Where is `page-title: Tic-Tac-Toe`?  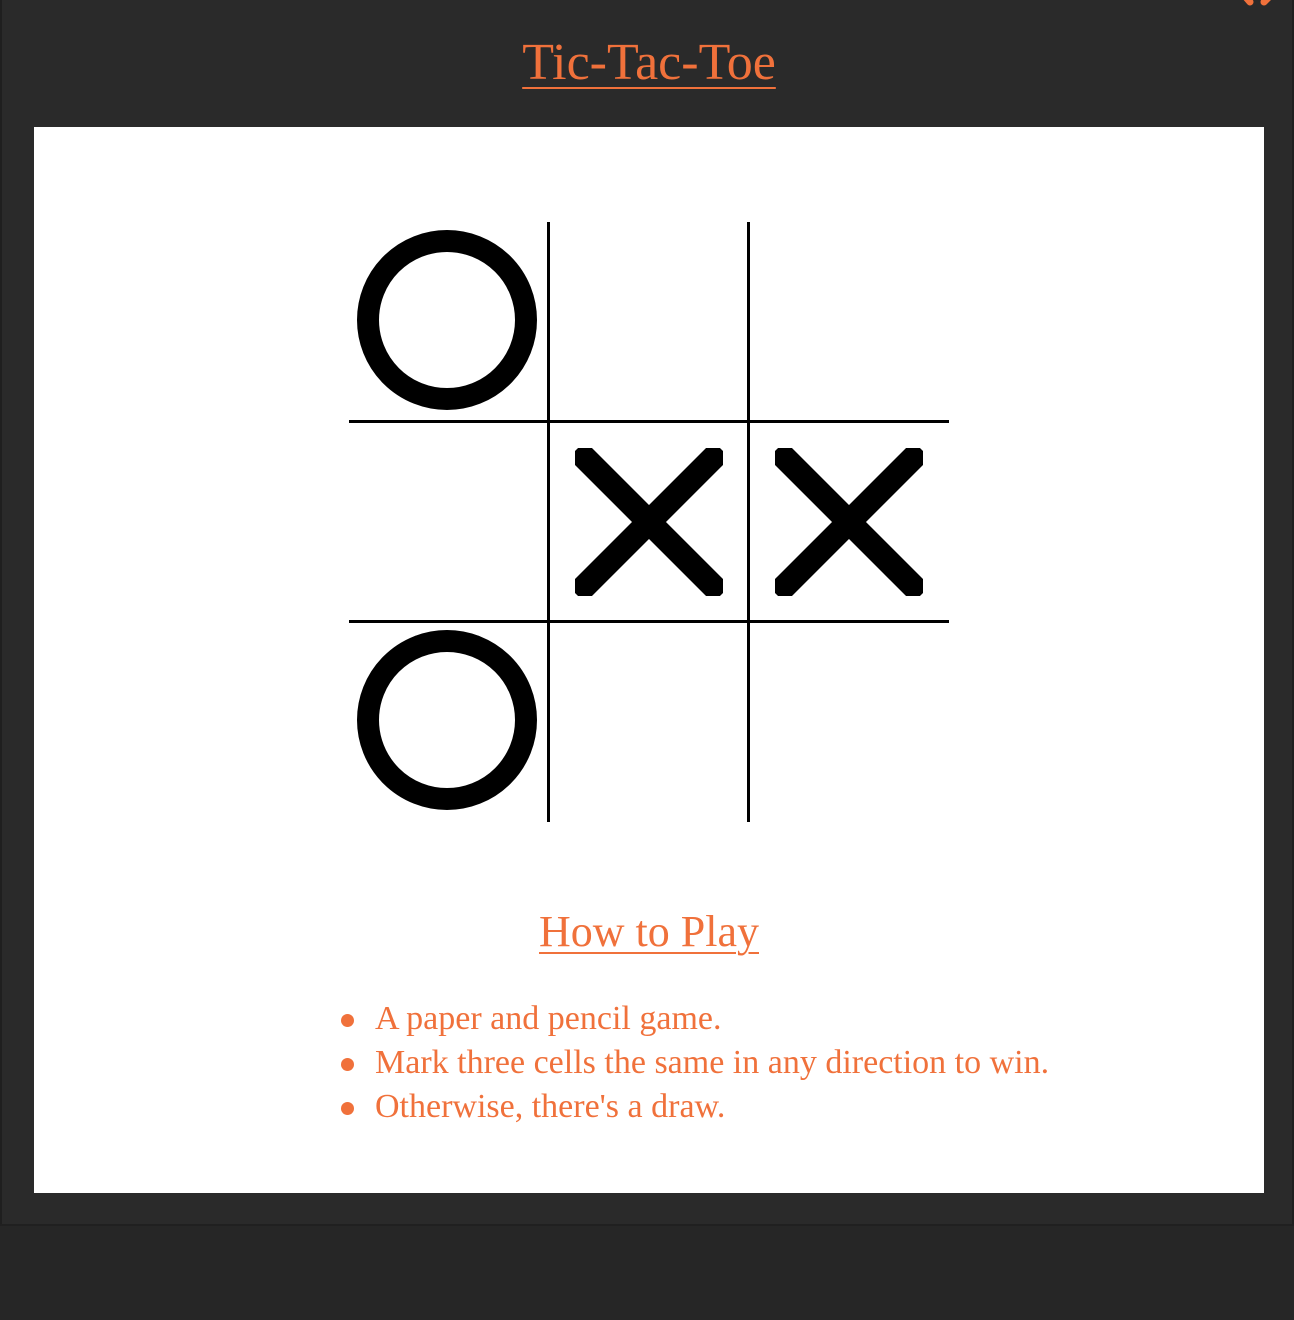 page-title: Tic-Tac-Toe is located at coordinates (648, 63).